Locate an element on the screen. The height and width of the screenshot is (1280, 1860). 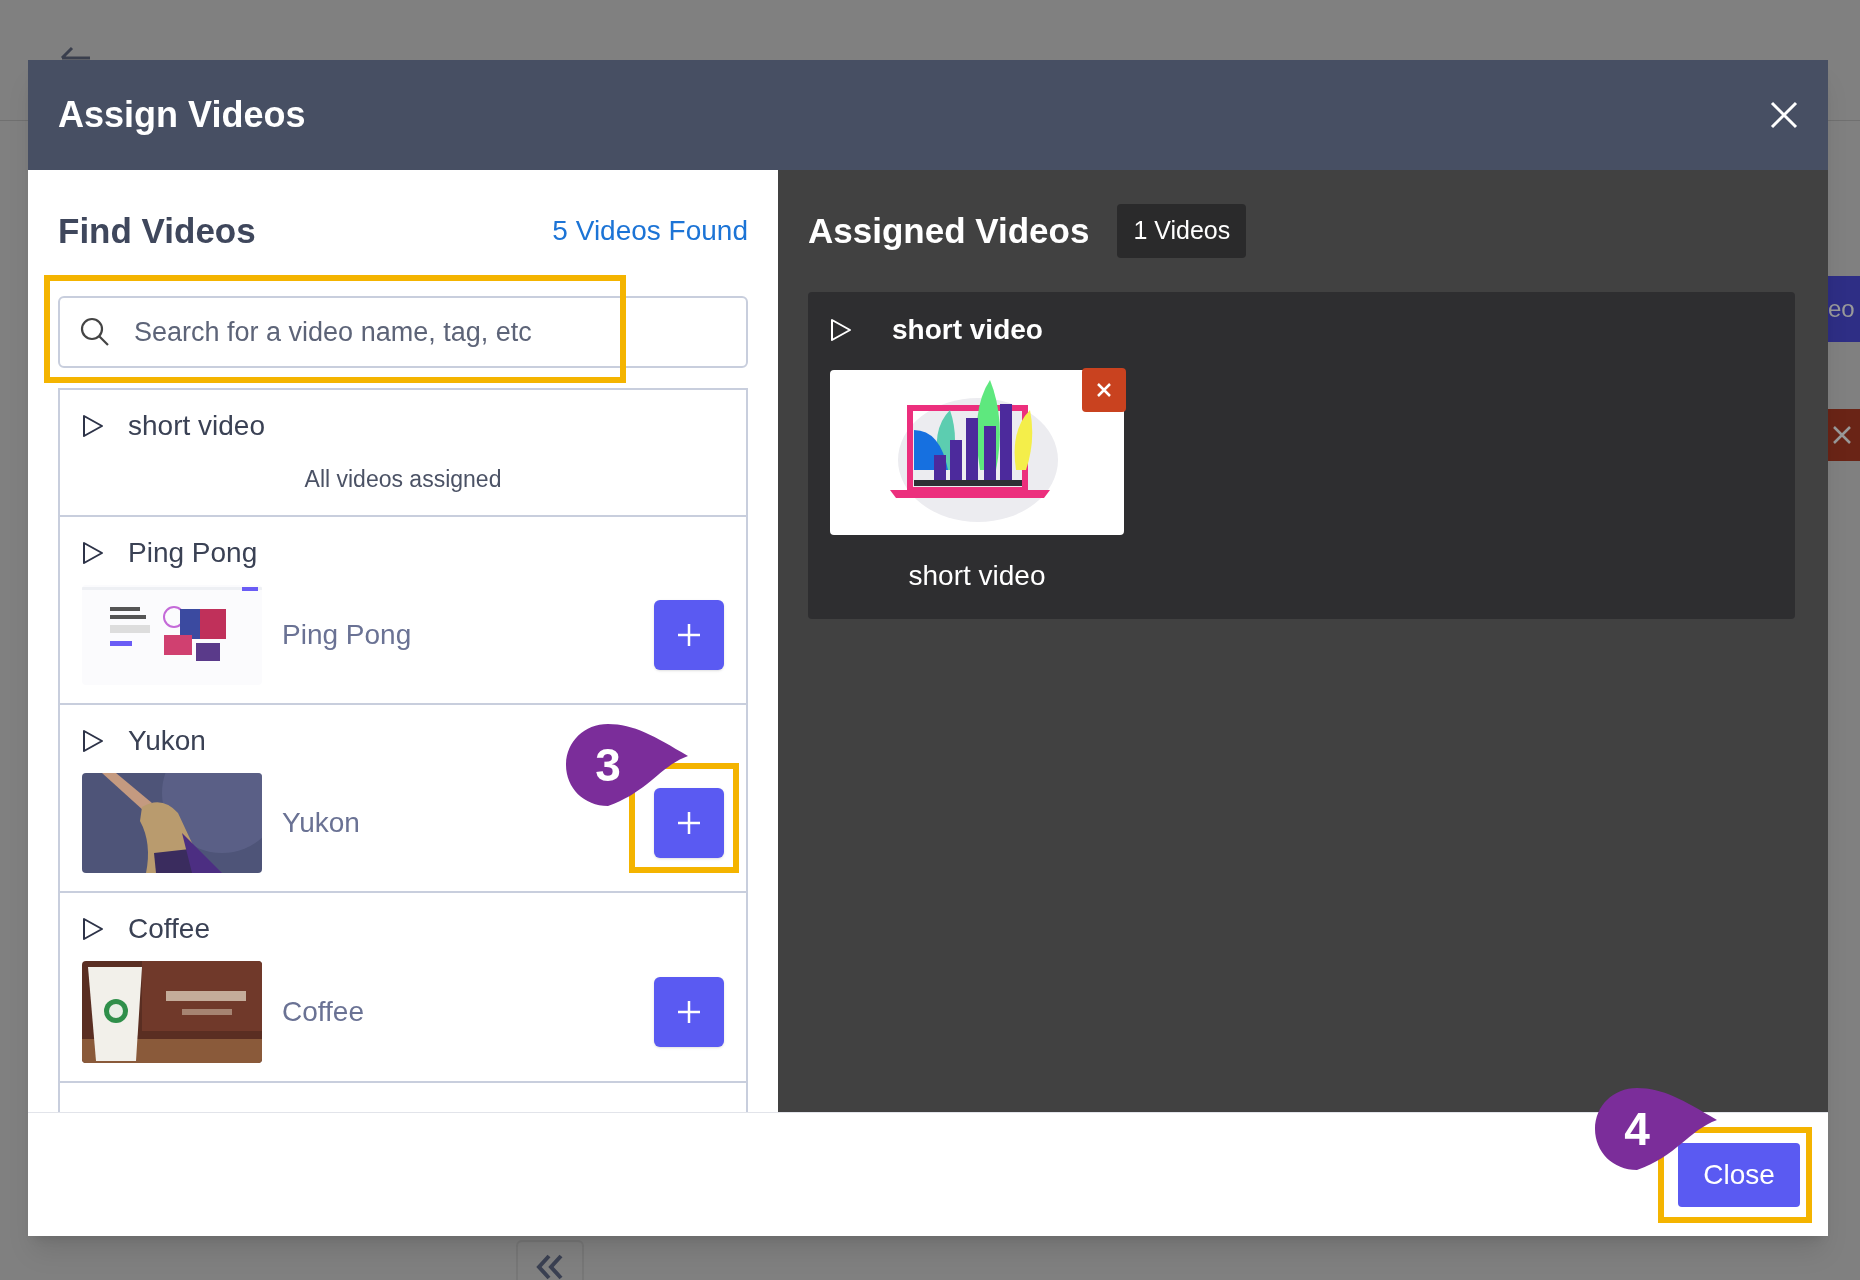
results-count: 5 Videos Found is located at coordinates (650, 231).